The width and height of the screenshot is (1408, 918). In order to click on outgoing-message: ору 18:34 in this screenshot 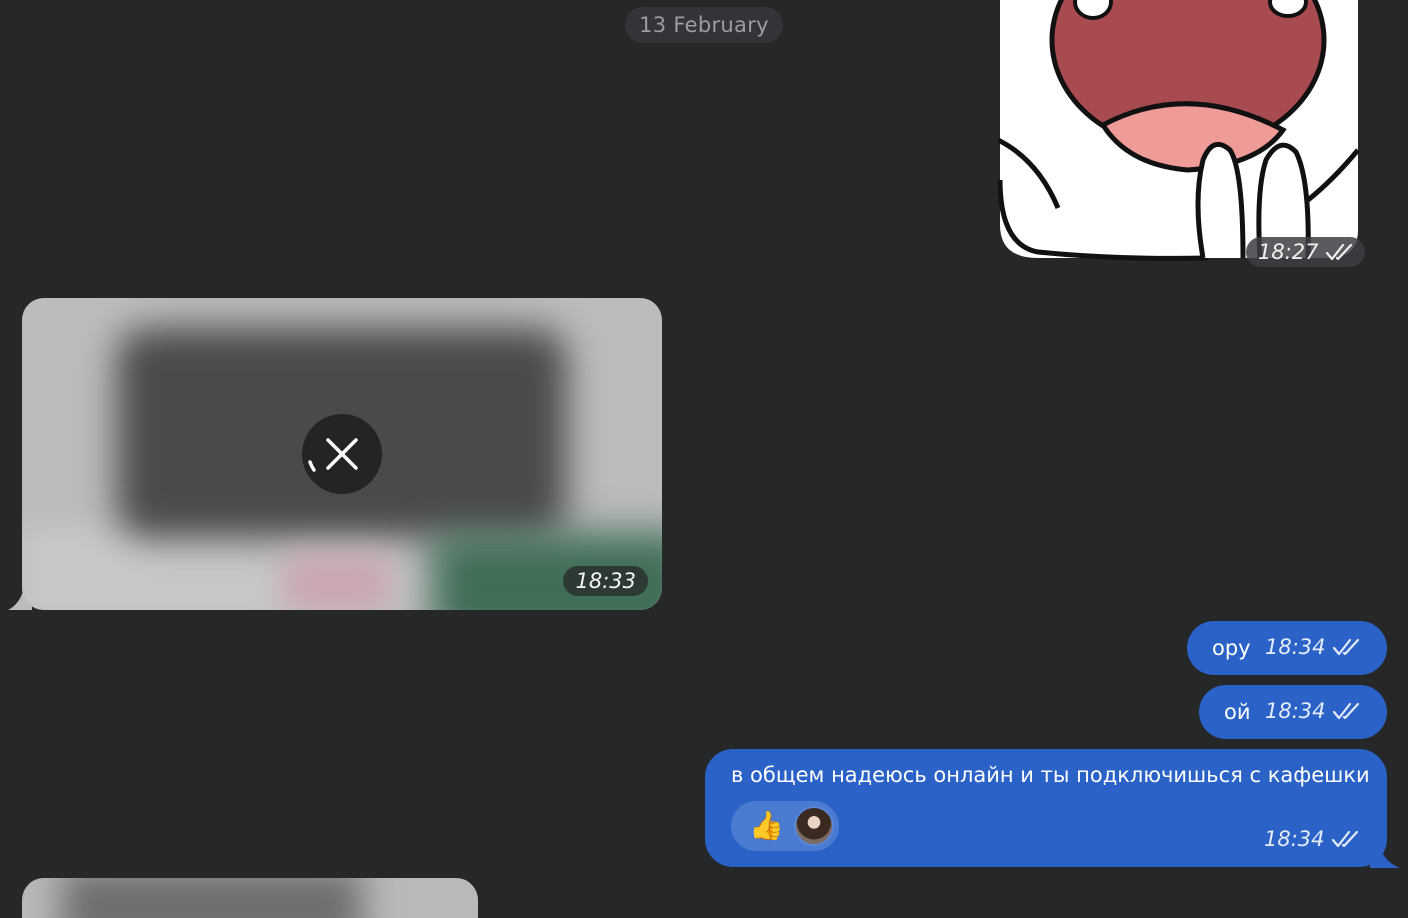, I will do `click(1287, 648)`.